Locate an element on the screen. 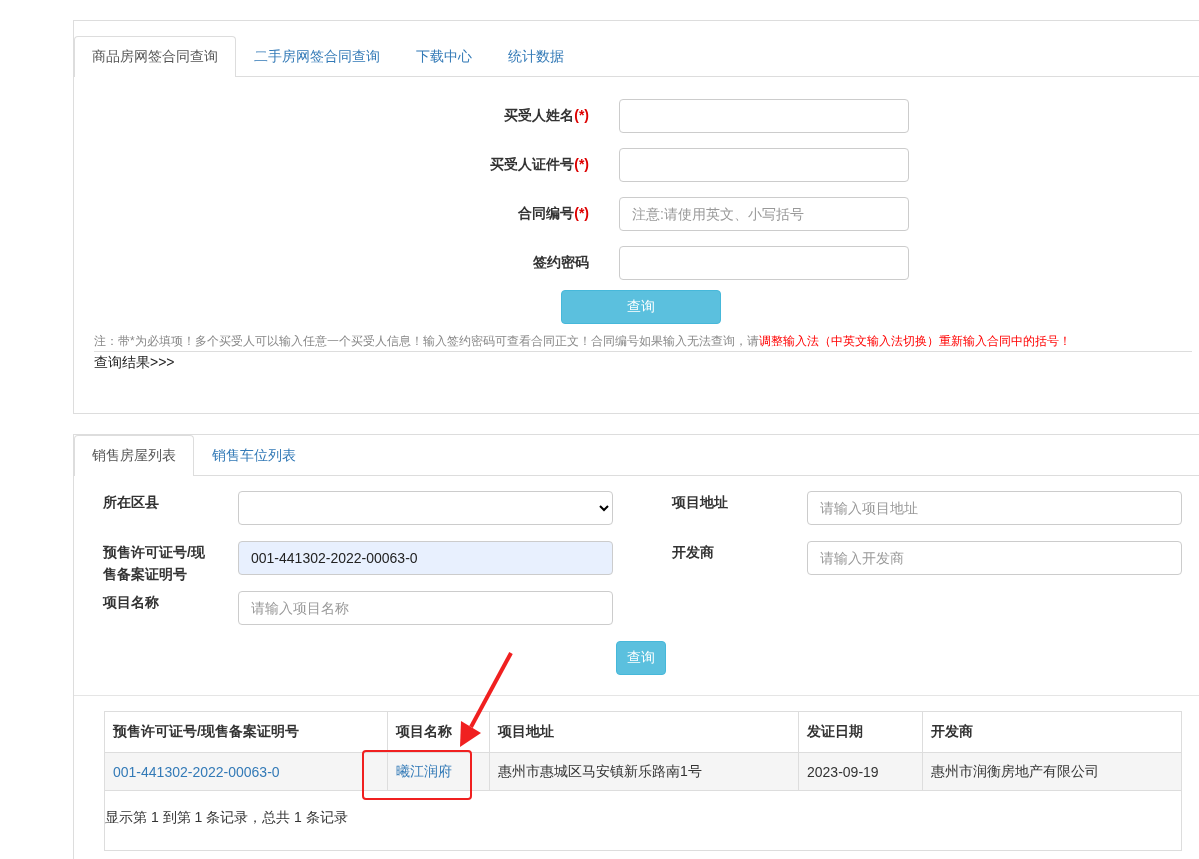 The image size is (1199, 859). field-label: 签约密码 is located at coordinates (561, 263).